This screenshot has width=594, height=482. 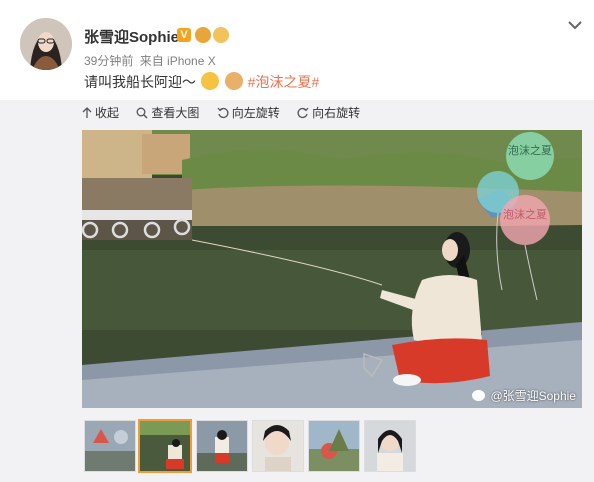 What do you see at coordinates (303, 112) in the screenshot?
I see `rotate-right-icon` at bounding box center [303, 112].